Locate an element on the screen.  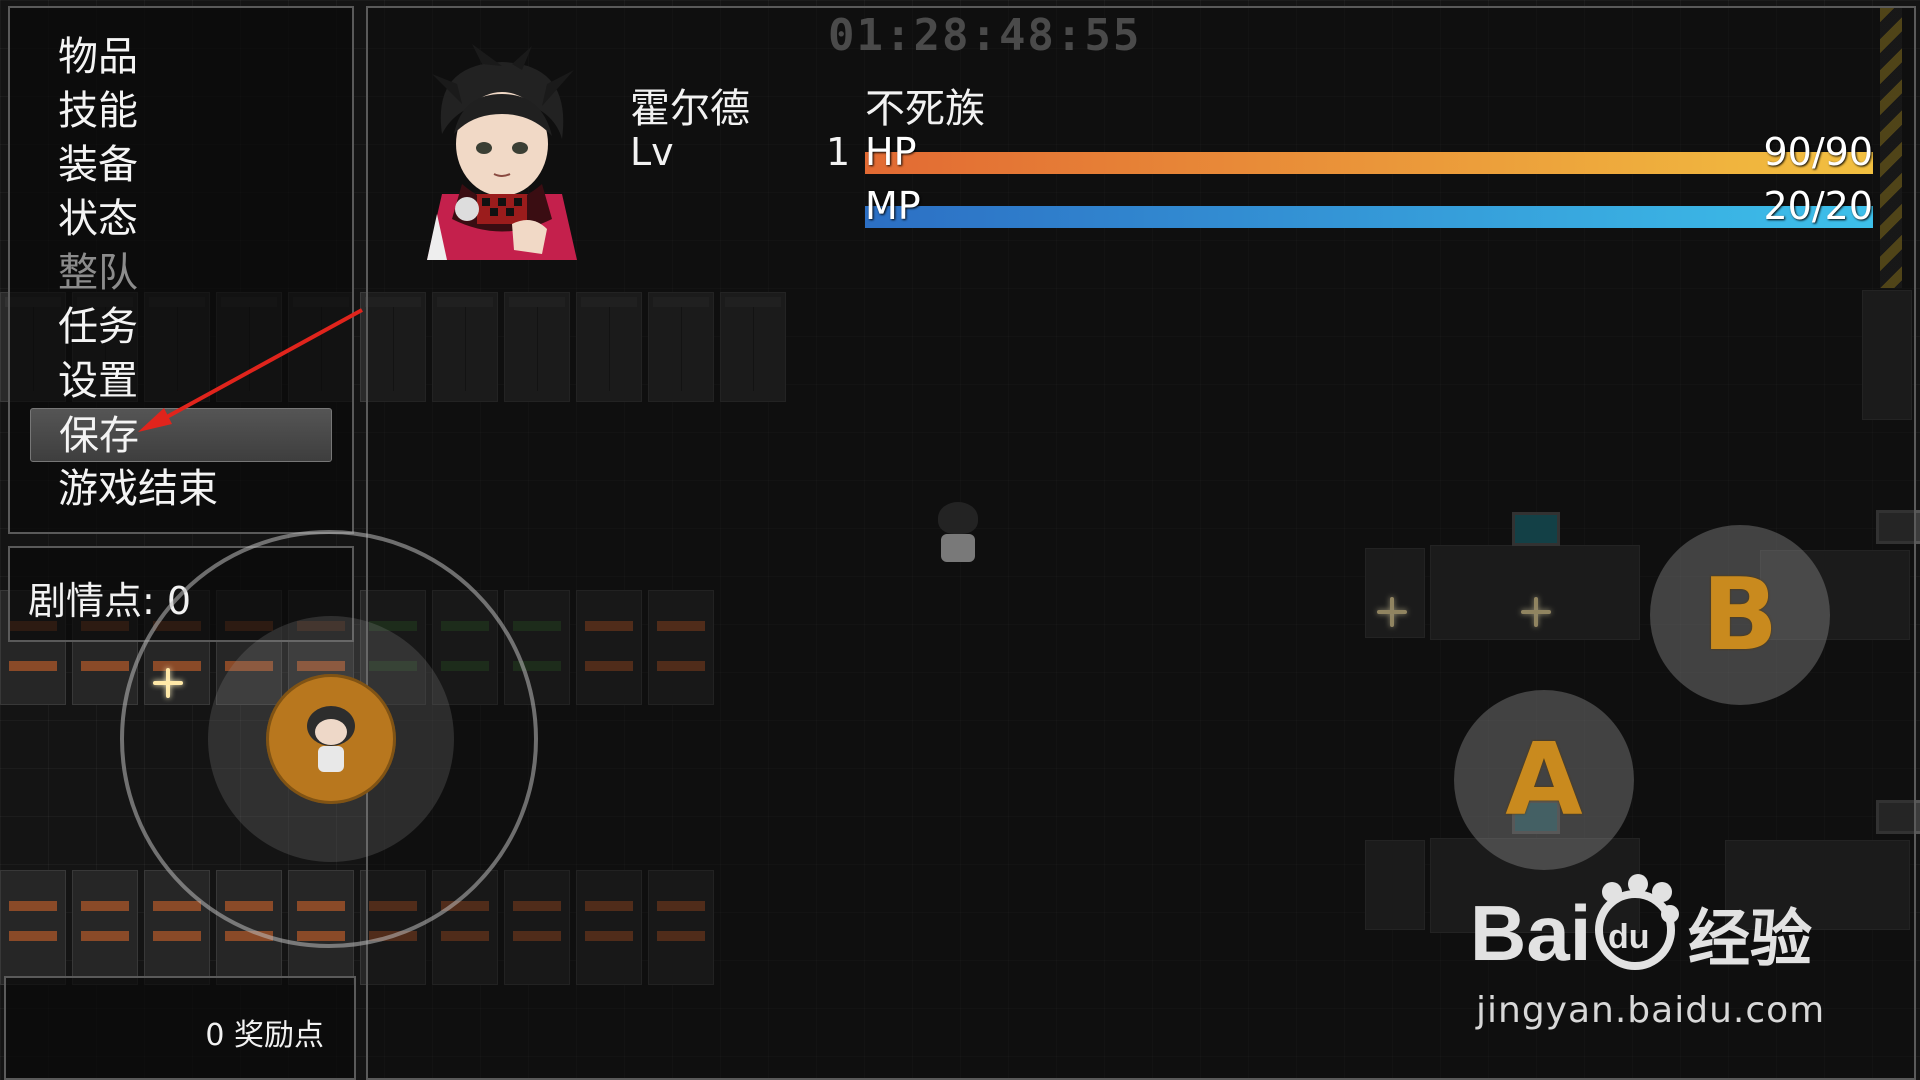
mp-bar-fill is located at coordinates (1369, 217).